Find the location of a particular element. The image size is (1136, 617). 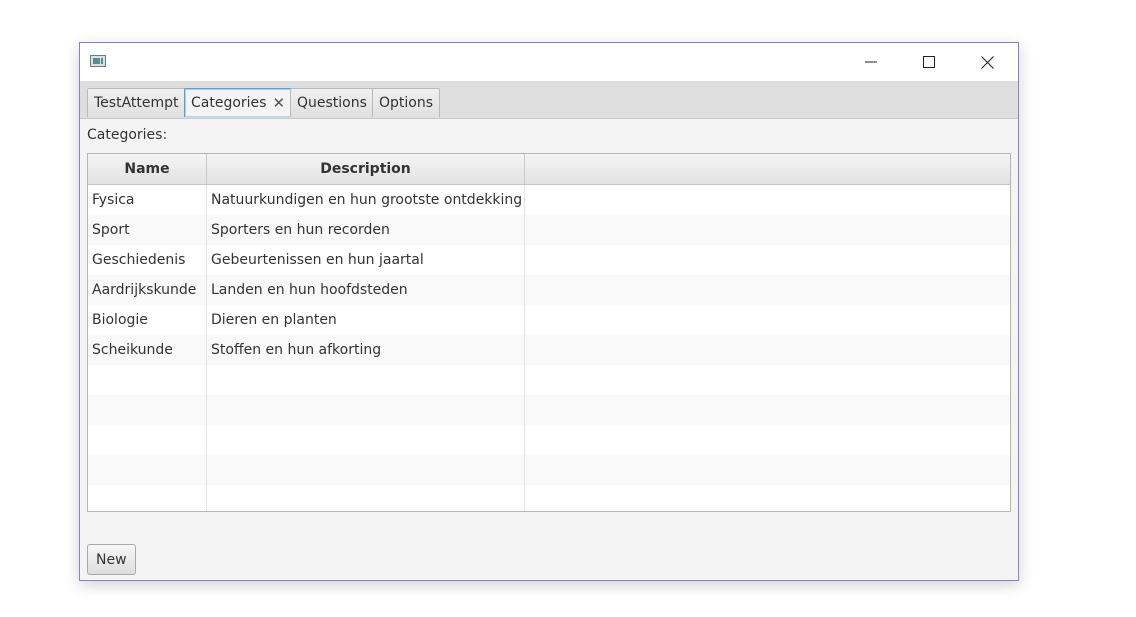

tab-categories: Categories ✕ is located at coordinates (238, 102).